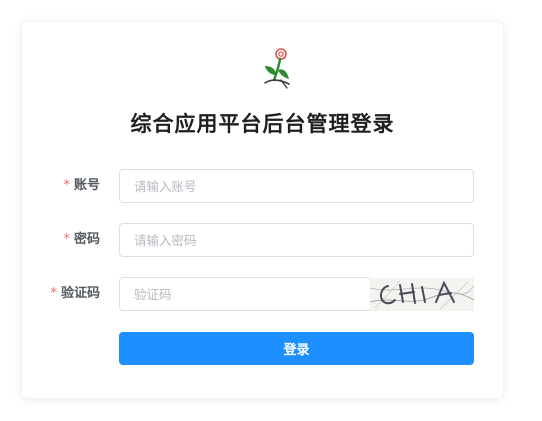 The width and height of the screenshot is (542, 421). I want to click on password-input, so click(296, 240).